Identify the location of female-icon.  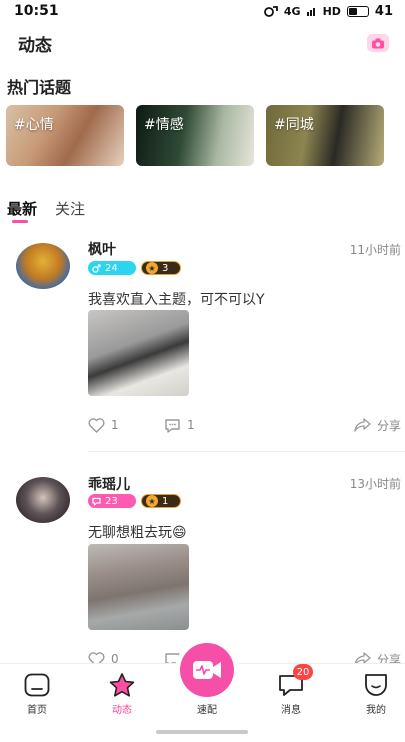
(96, 501).